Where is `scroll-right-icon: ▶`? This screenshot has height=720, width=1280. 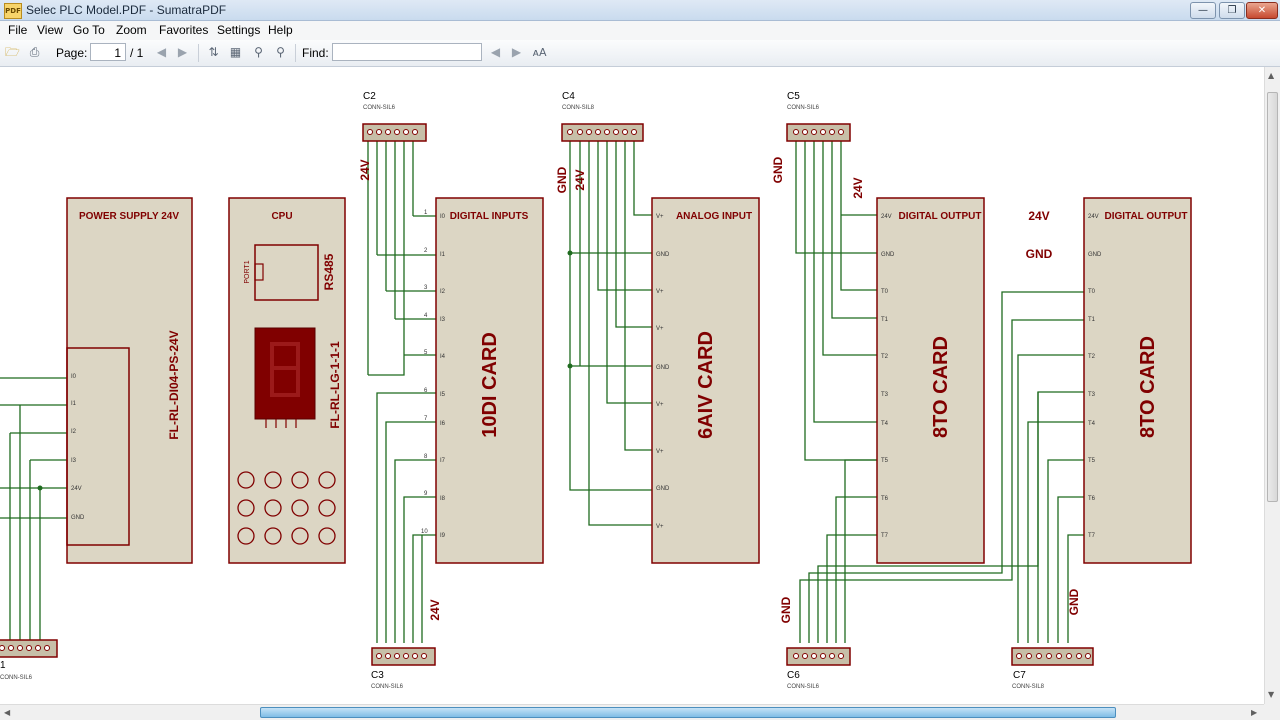
scroll-right-icon: ▶ is located at coordinates (1254, 712).